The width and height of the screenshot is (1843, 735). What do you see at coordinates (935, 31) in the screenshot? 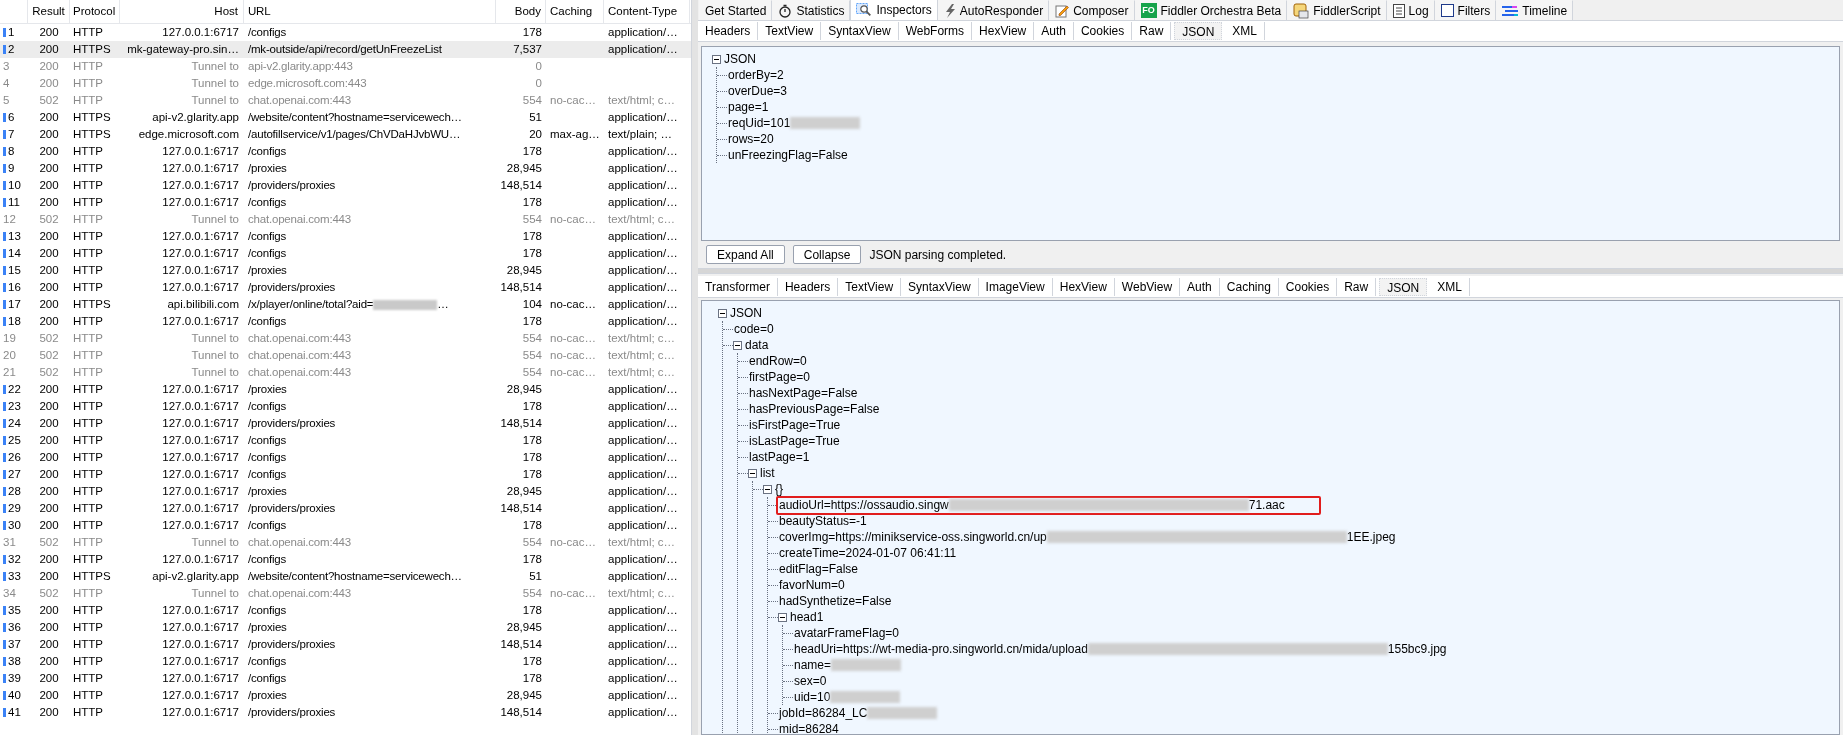
I see `inspector-subtab: WebForms` at bounding box center [935, 31].